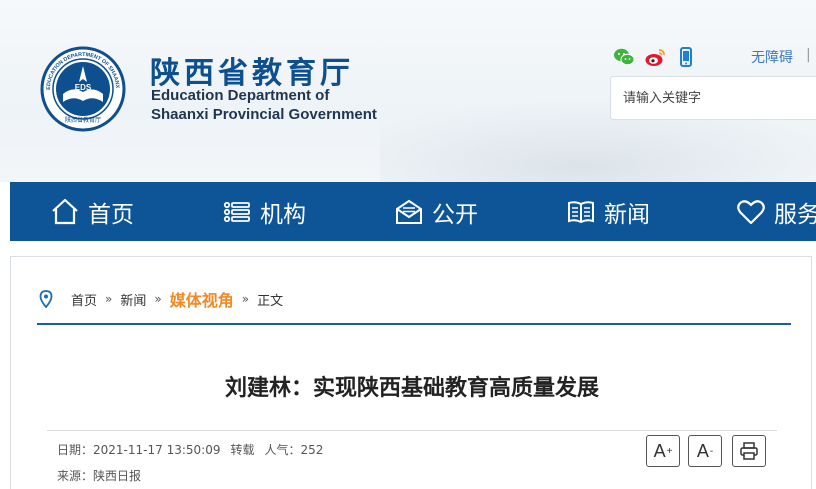 This screenshot has width=816, height=489. What do you see at coordinates (627, 214) in the screenshot?
I see `nav-label-news: 新闻` at bounding box center [627, 214].